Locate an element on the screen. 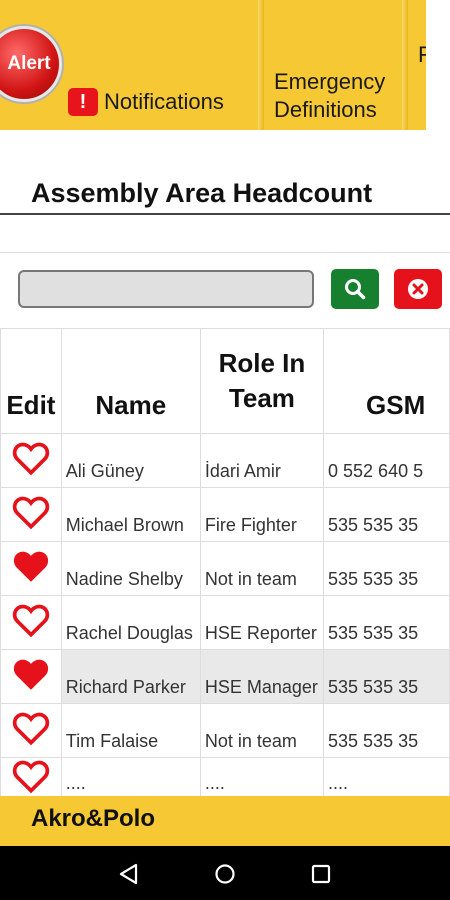  role-cell: HSE Manager is located at coordinates (262, 676).